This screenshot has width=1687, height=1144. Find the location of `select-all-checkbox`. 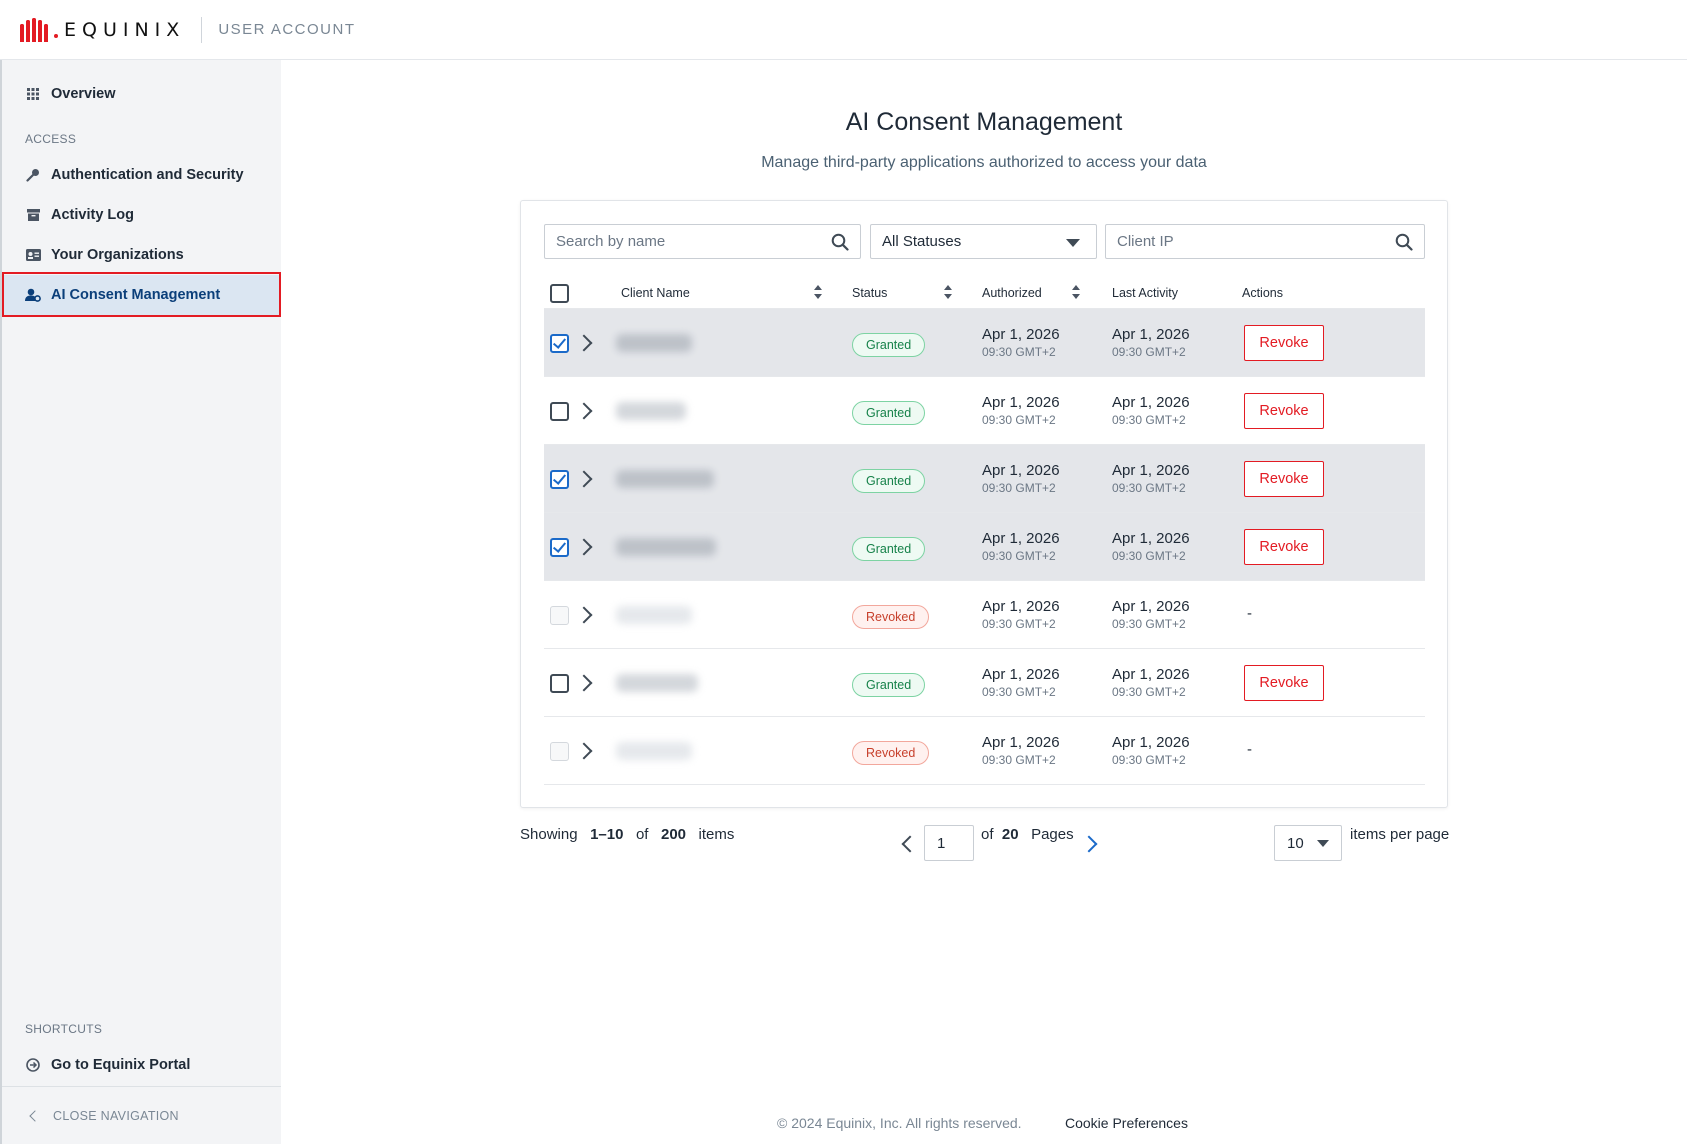

select-all-checkbox is located at coordinates (559, 293).